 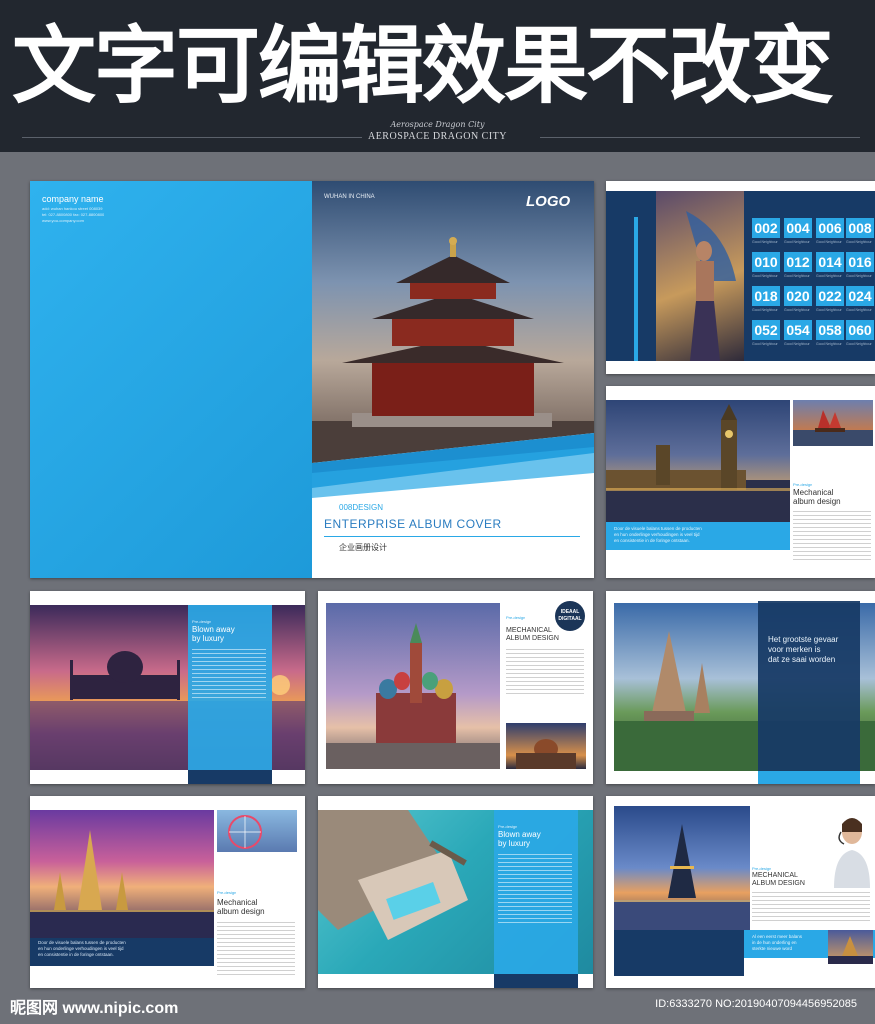 I want to click on dancer-photo, so click(x=700, y=276).